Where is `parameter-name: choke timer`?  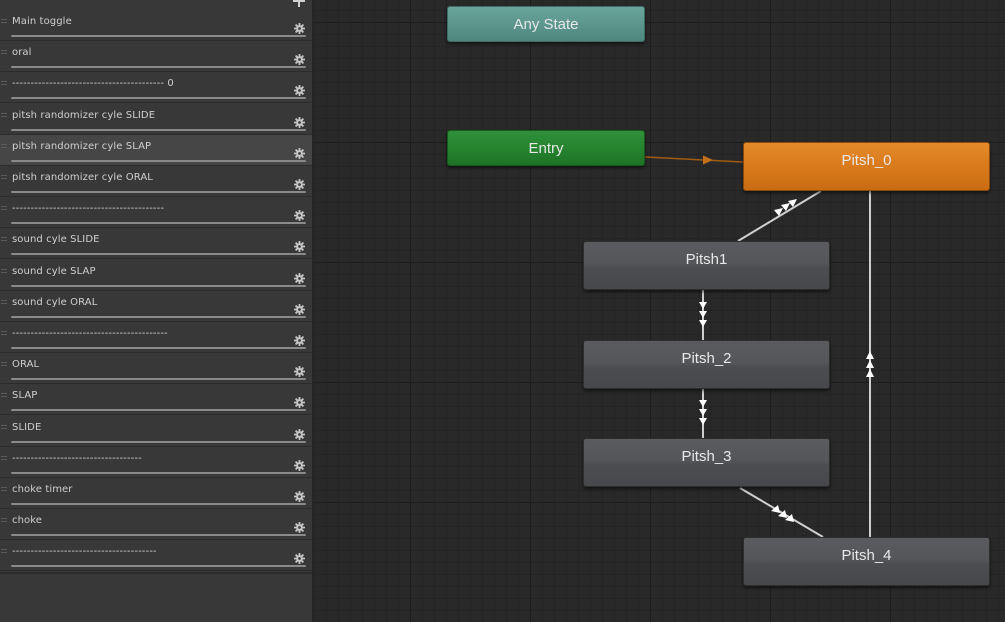
parameter-name: choke timer is located at coordinates (147, 489).